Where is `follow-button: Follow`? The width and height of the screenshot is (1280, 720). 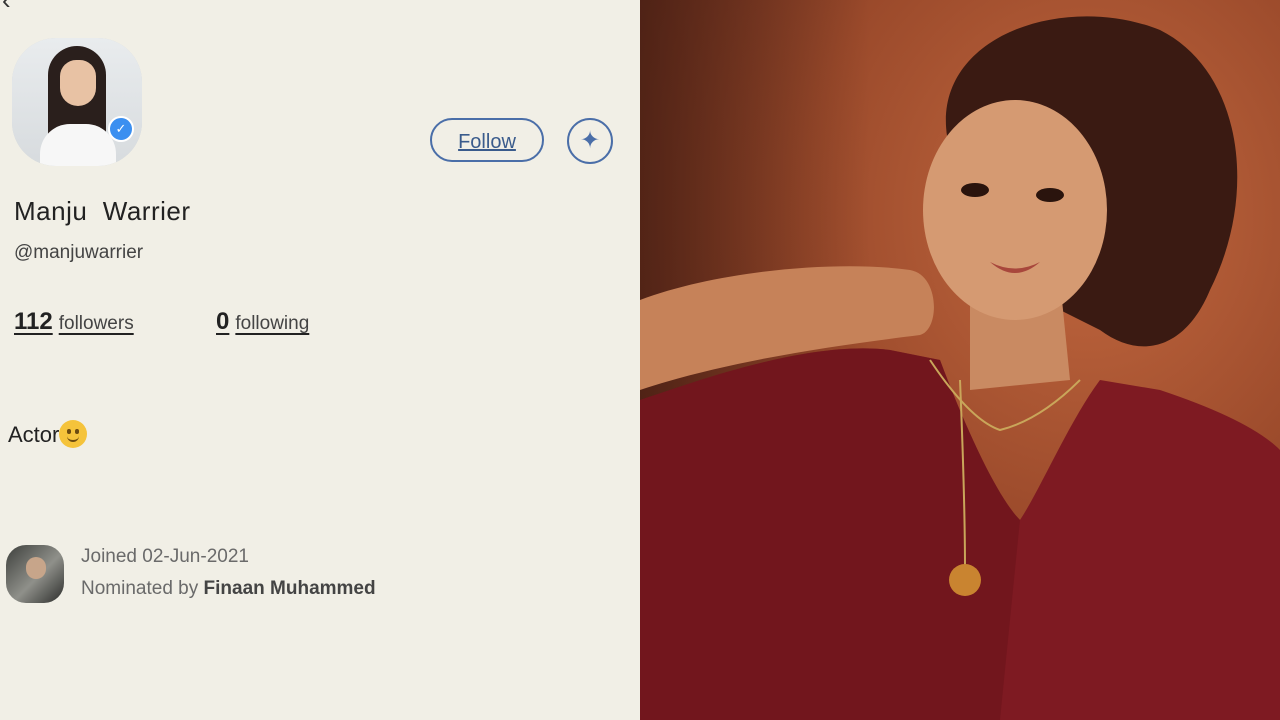 follow-button: Follow is located at coordinates (487, 140).